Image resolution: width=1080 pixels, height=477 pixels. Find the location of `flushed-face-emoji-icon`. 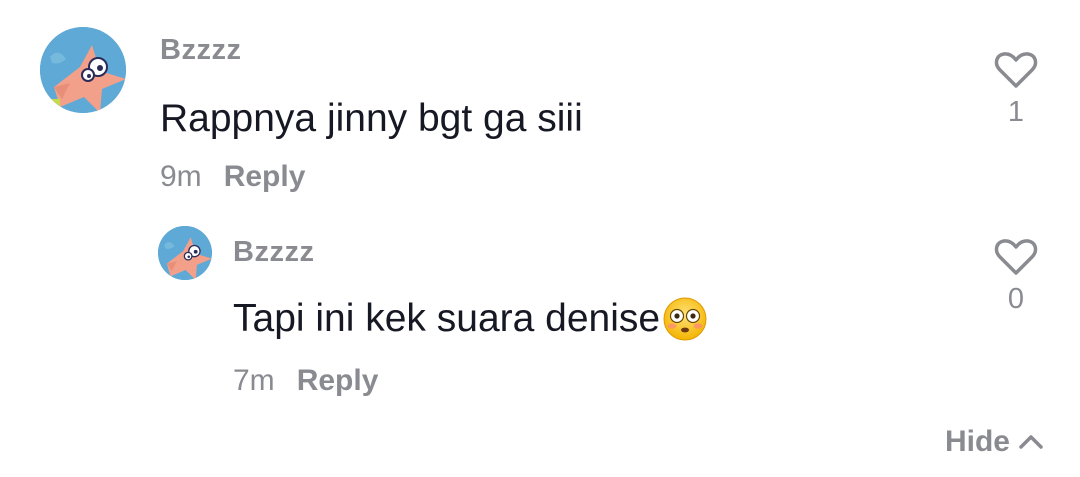

flushed-face-emoji-icon is located at coordinates (685, 319).